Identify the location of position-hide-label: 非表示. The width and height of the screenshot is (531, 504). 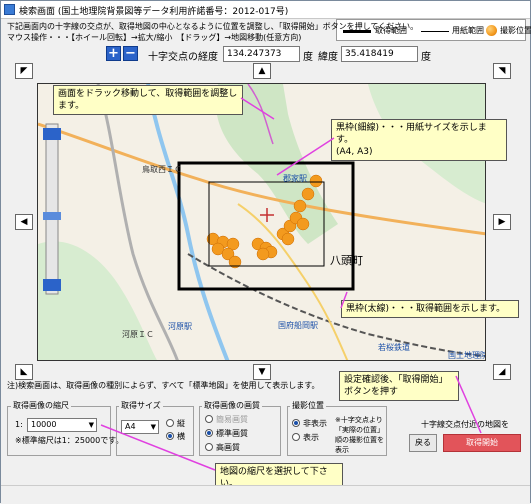
(315, 423).